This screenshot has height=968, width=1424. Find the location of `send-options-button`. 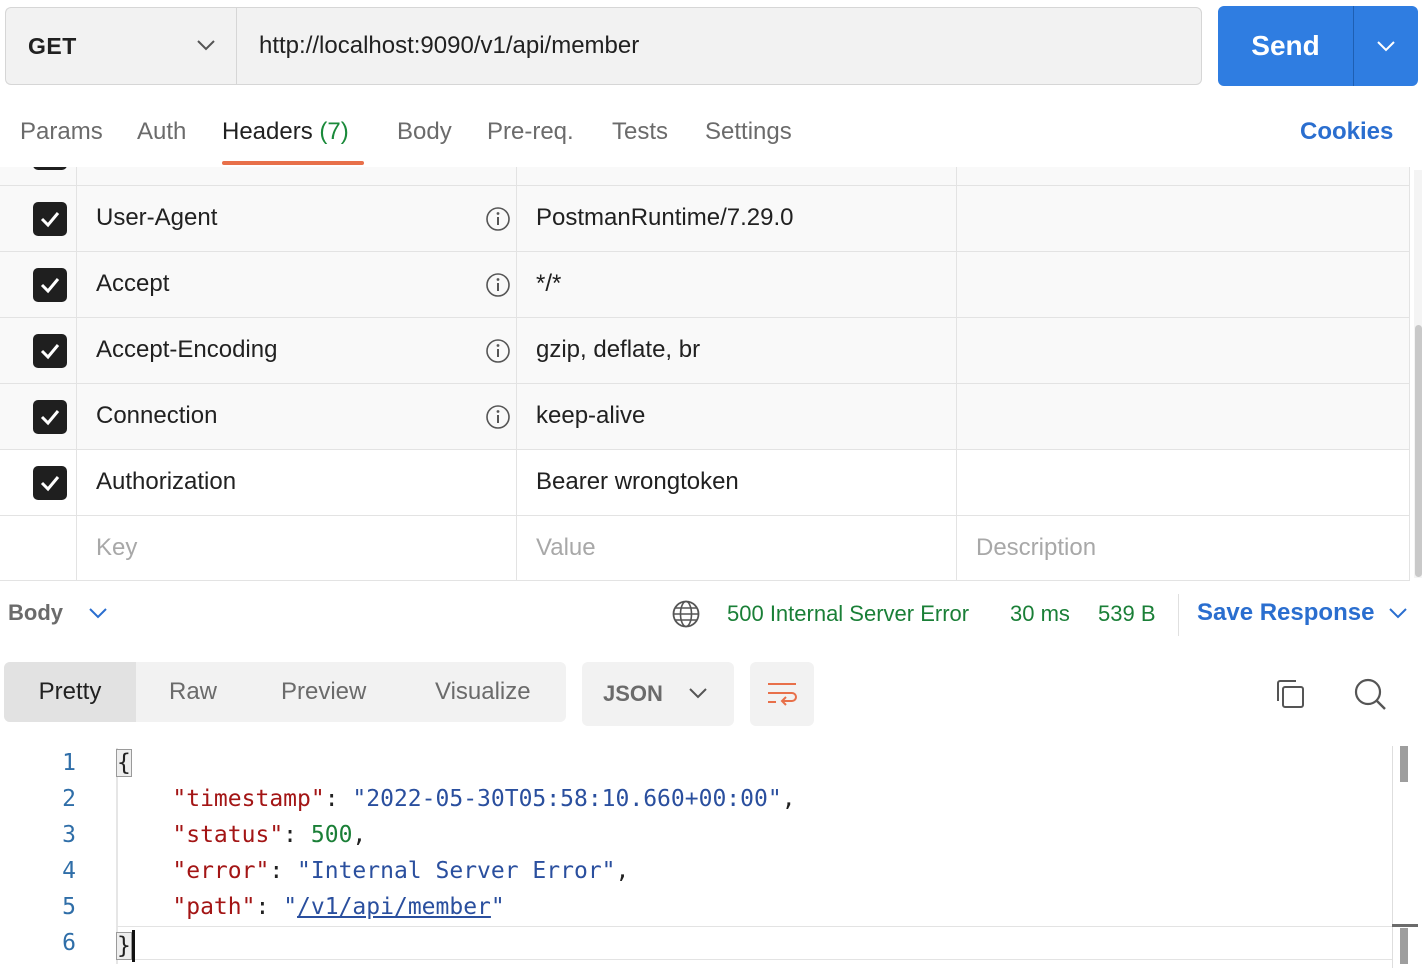

send-options-button is located at coordinates (1385, 46).